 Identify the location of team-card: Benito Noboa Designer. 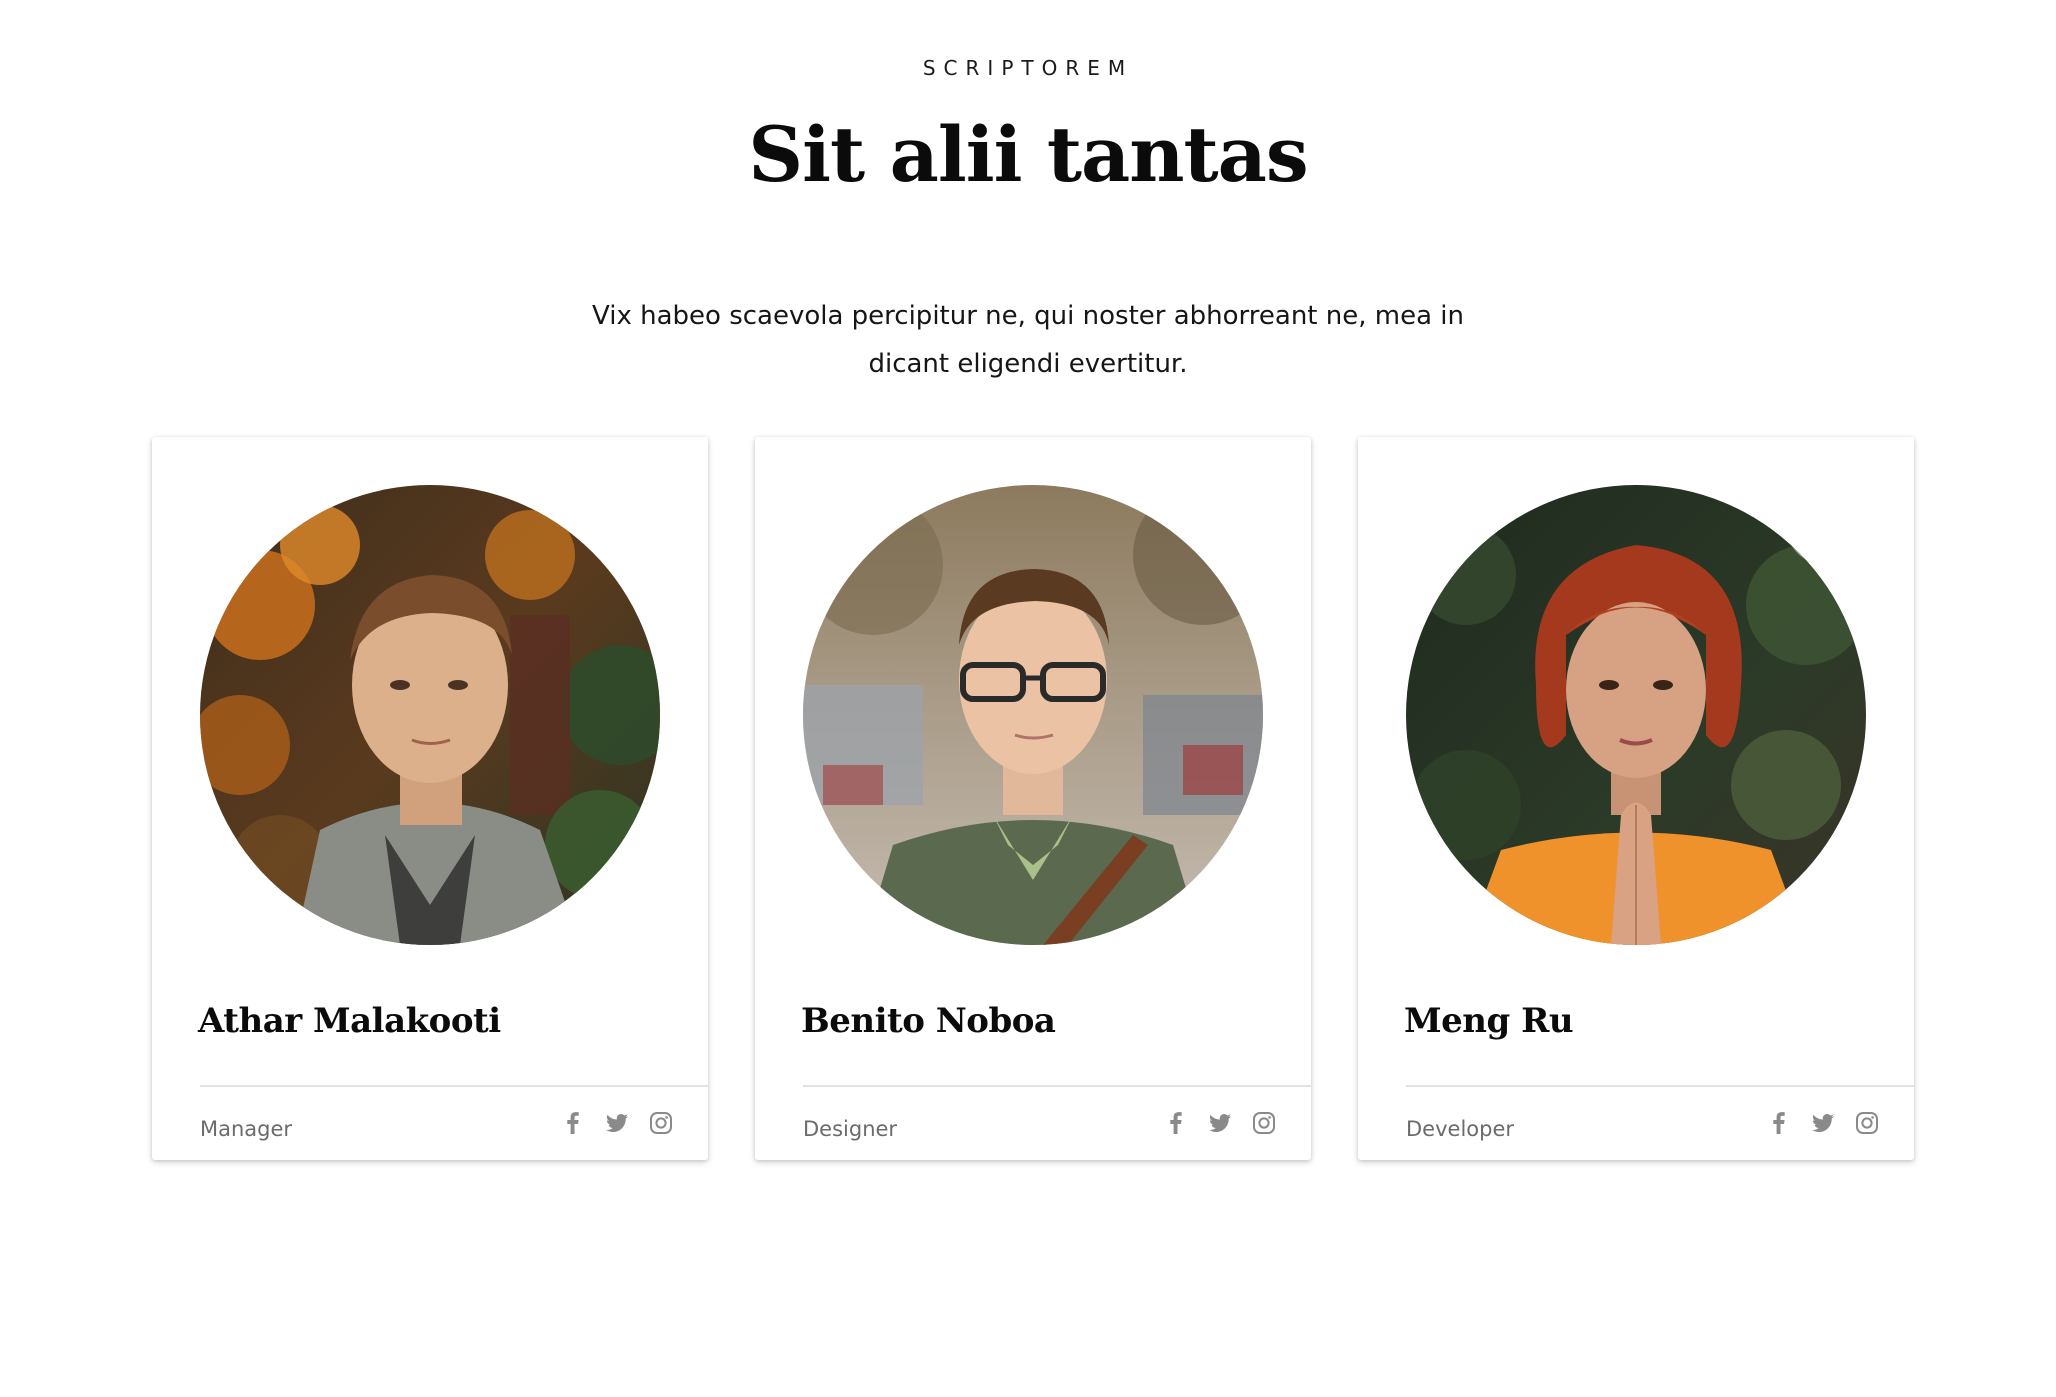
(1033, 798).